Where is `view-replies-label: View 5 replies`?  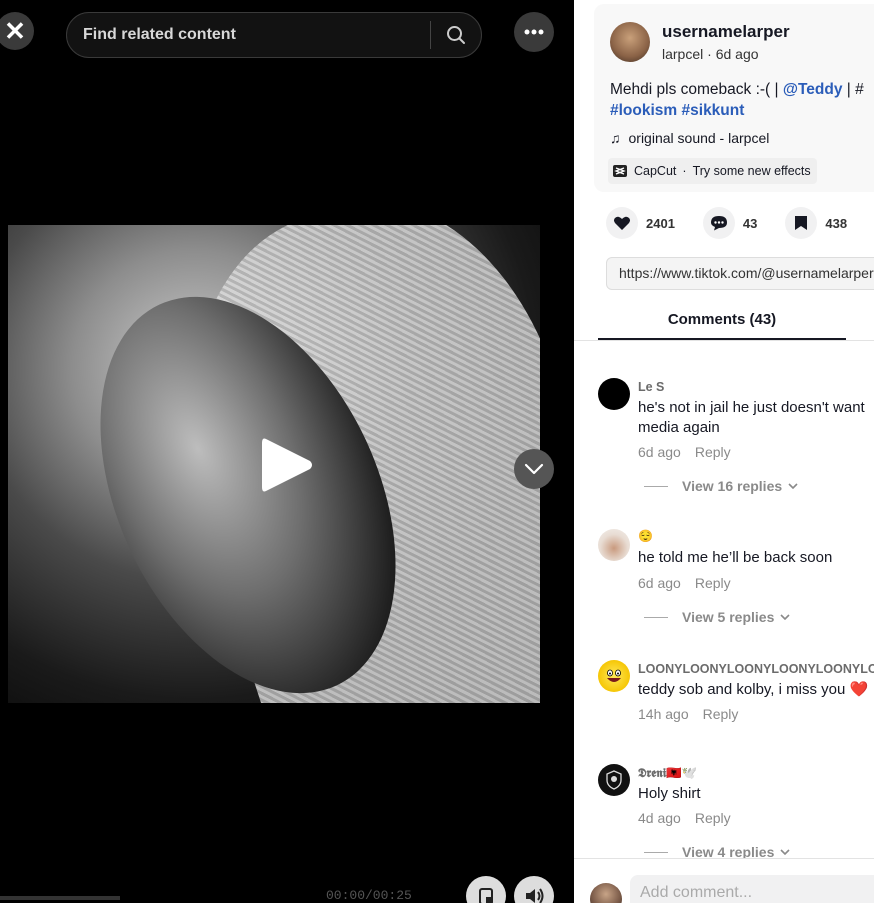 view-replies-label: View 5 replies is located at coordinates (728, 617).